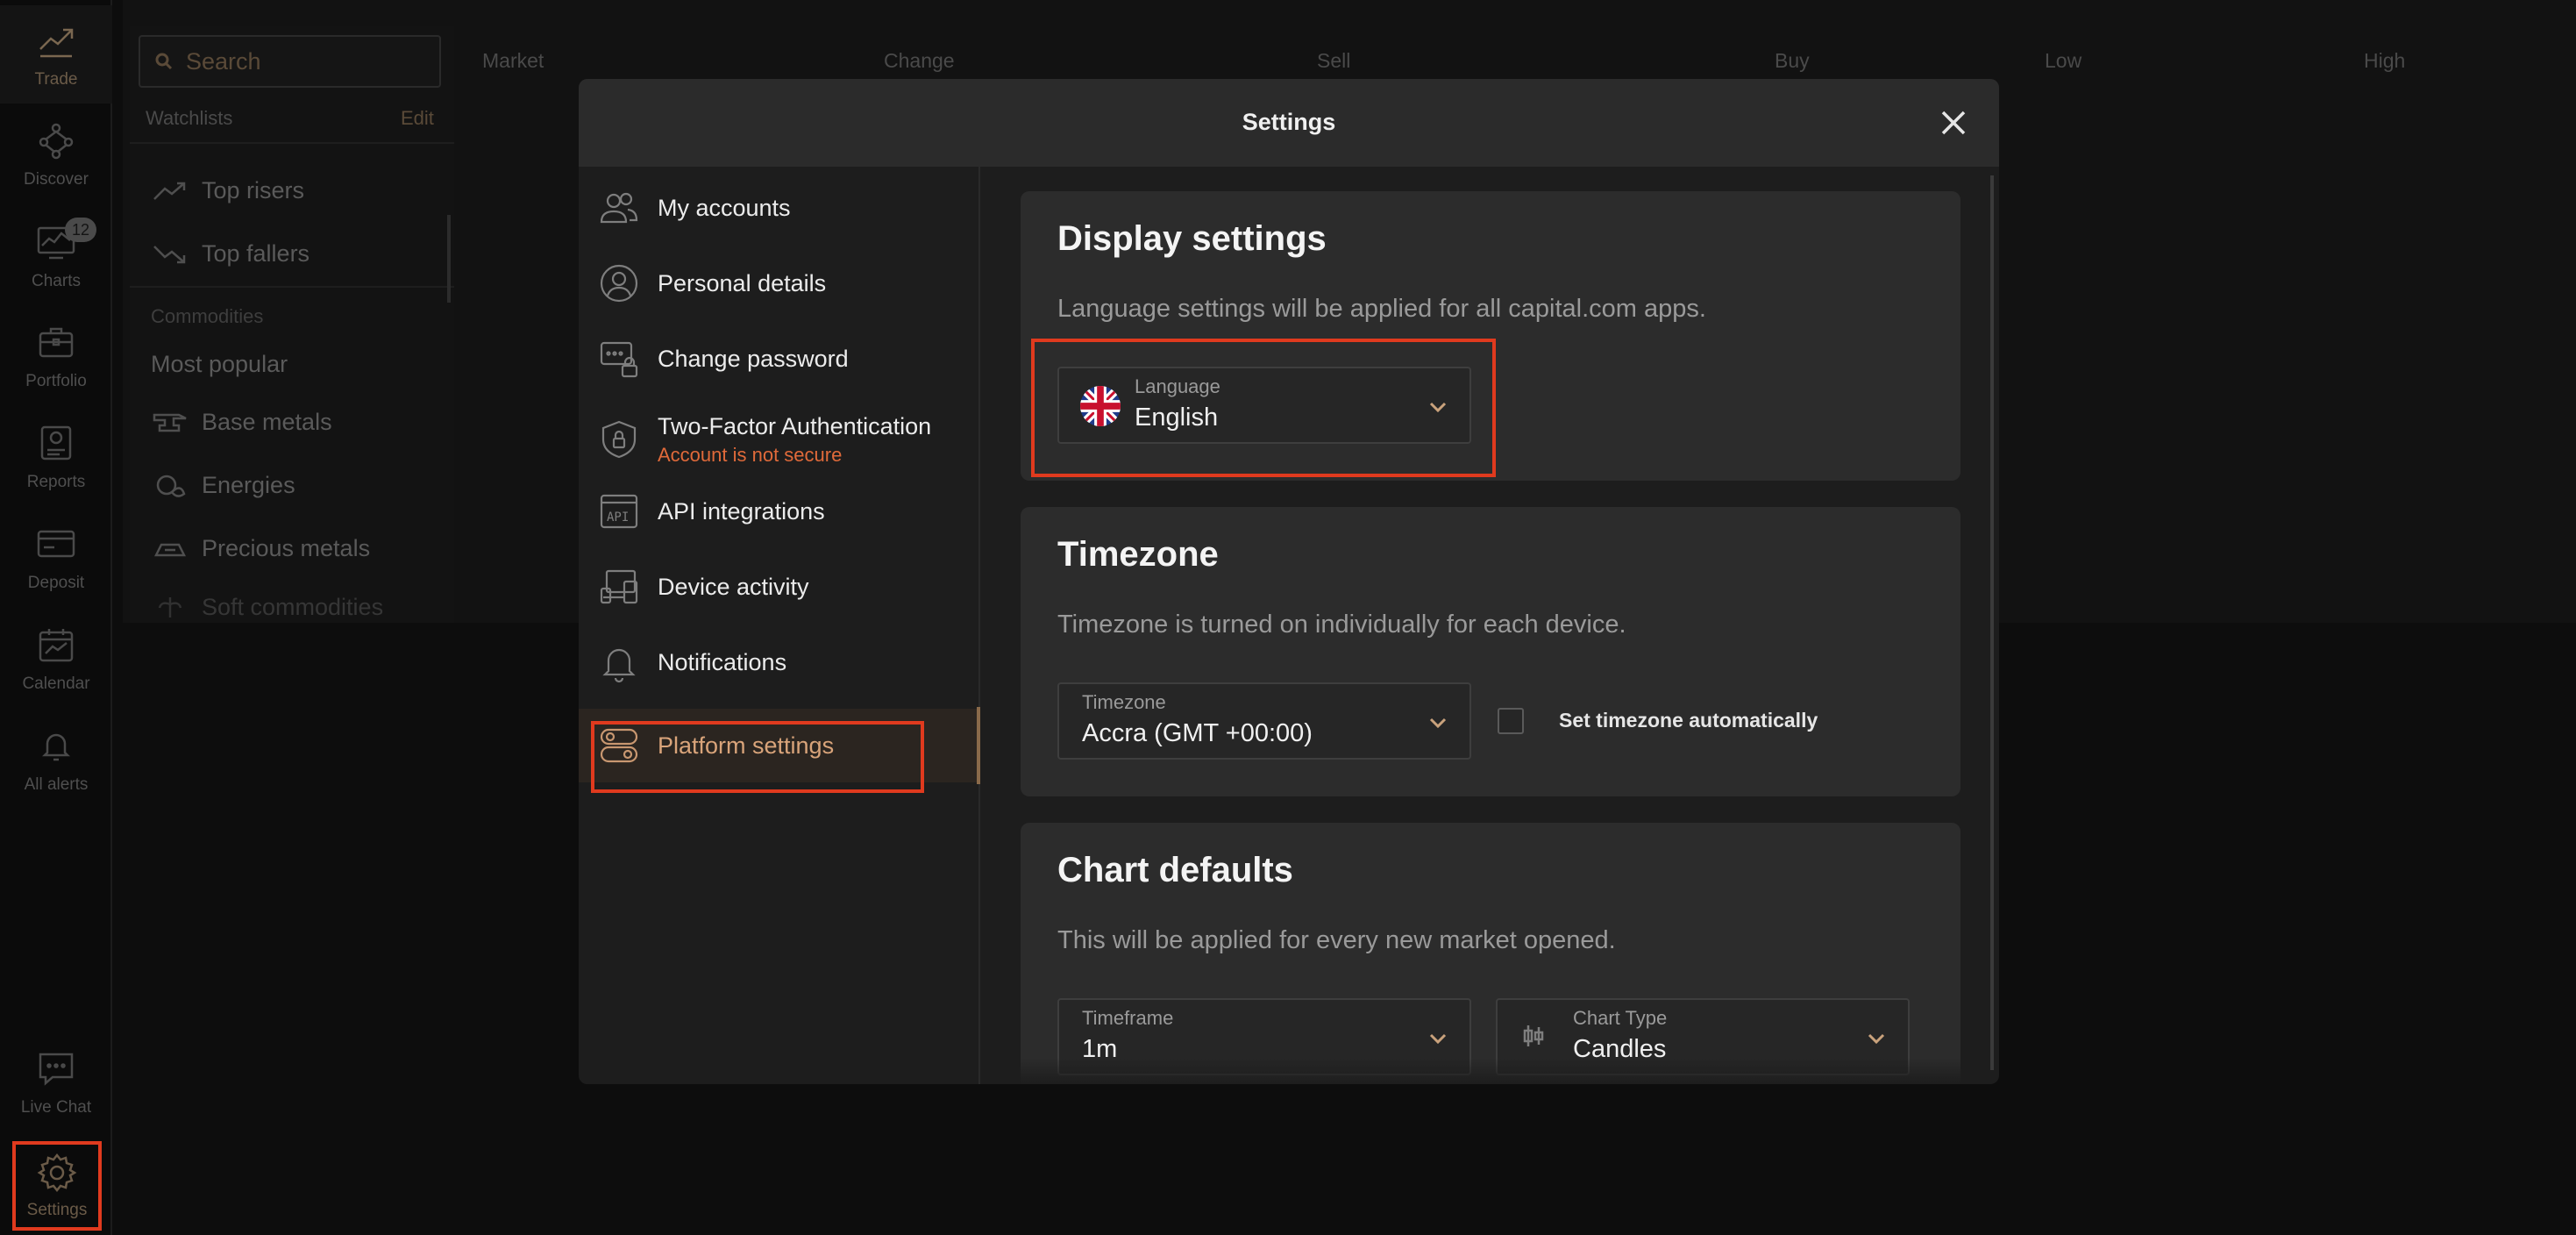 This screenshot has height=1235, width=2576. Describe the element at coordinates (619, 511) in the screenshot. I see `api-icon: API` at that location.